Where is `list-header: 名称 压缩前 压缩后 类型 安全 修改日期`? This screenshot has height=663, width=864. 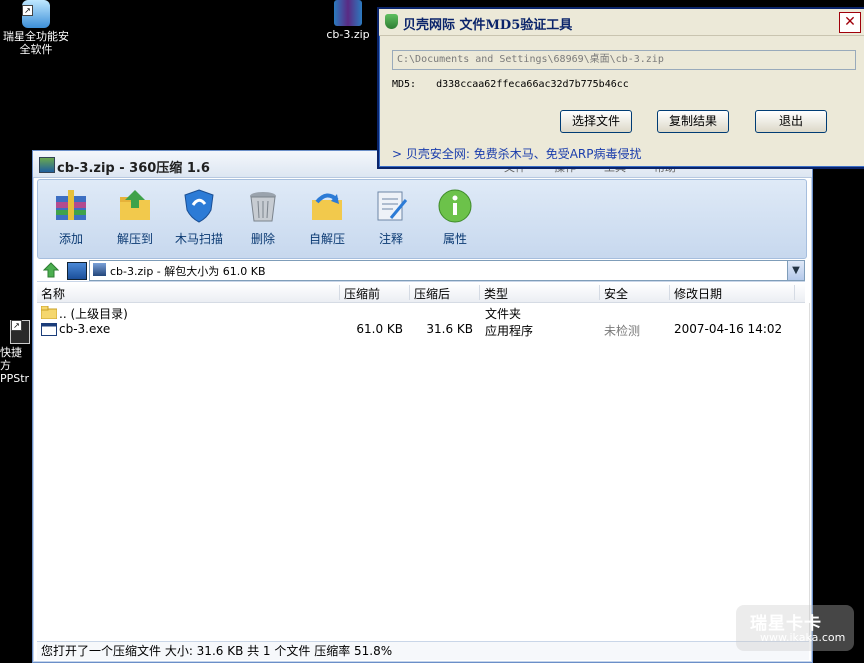 list-header: 名称 压缩前 压缩后 类型 安全 修改日期 is located at coordinates (421, 293).